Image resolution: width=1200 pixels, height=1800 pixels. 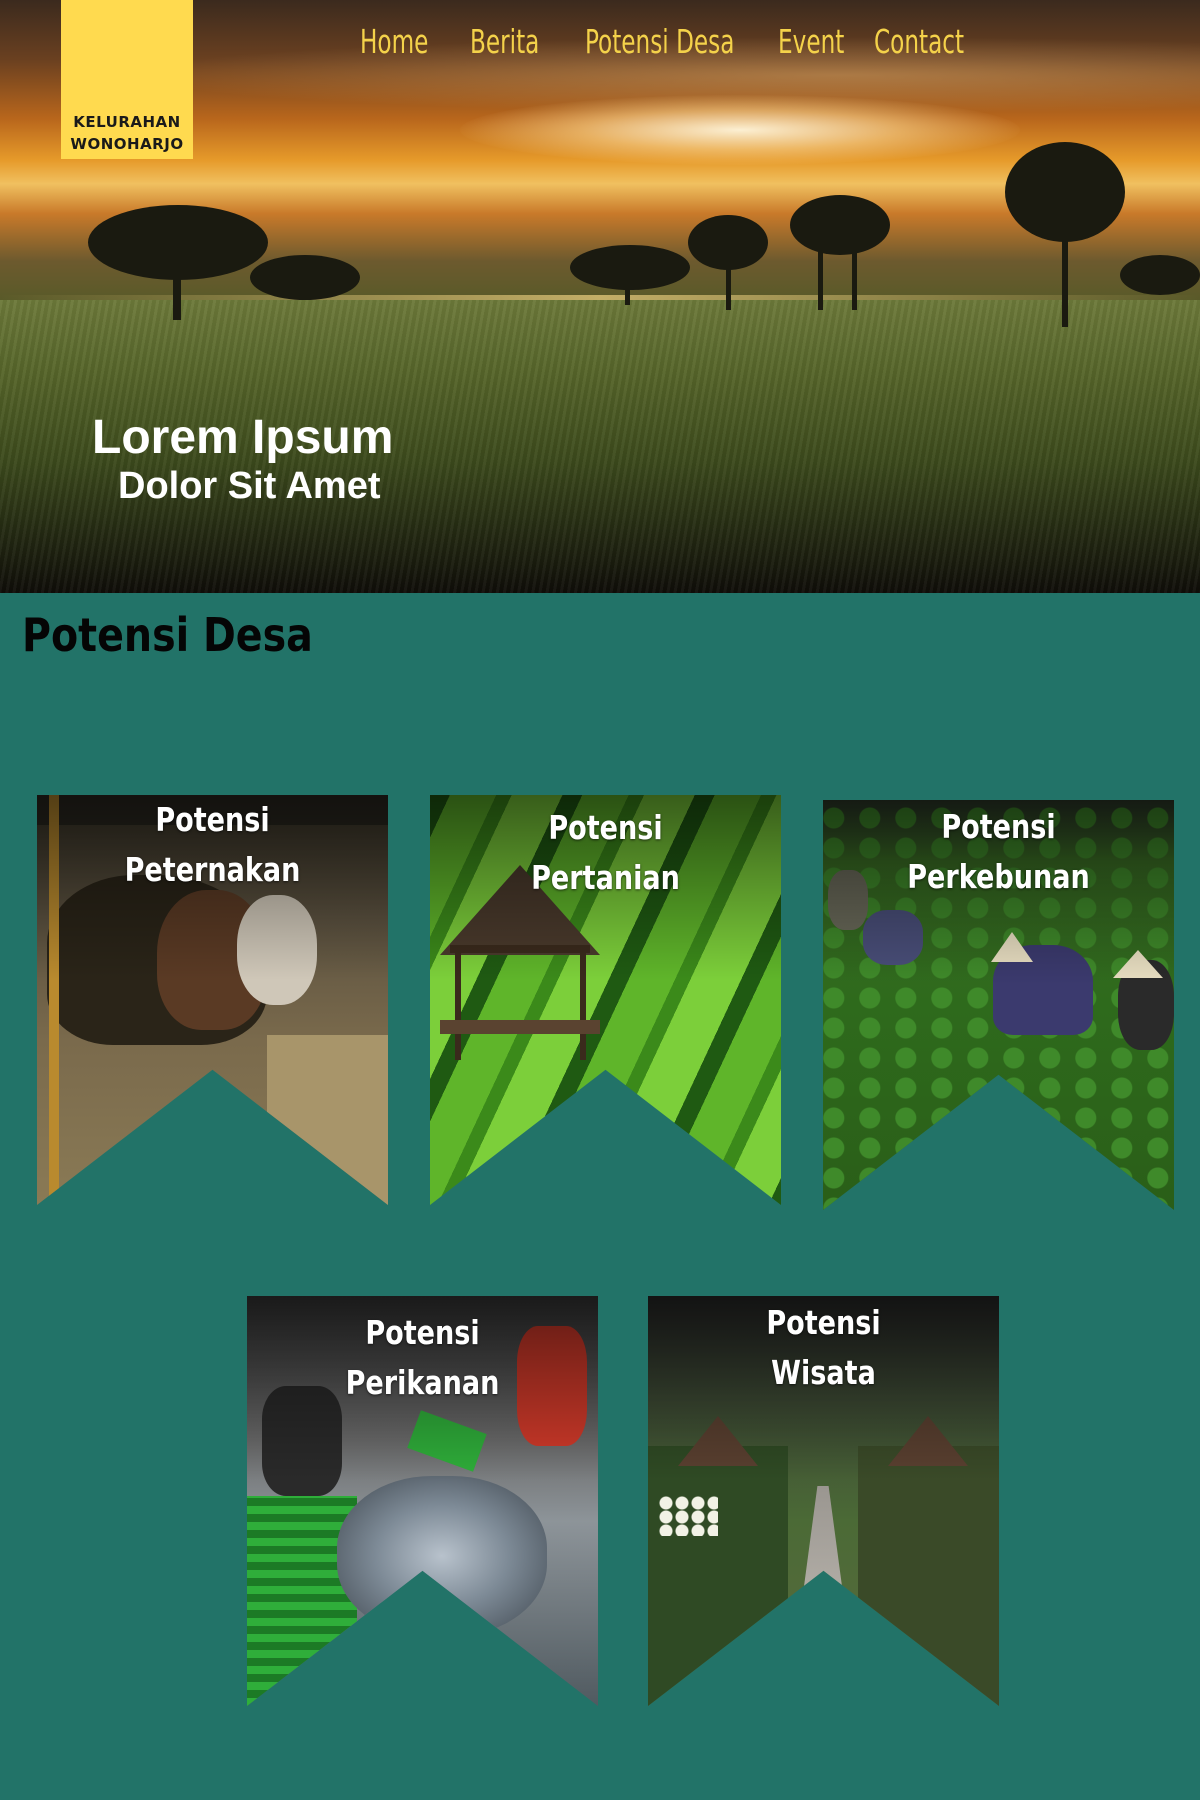 I want to click on site-logo: KELURAHAN WONOHARJO, so click(x=127, y=79).